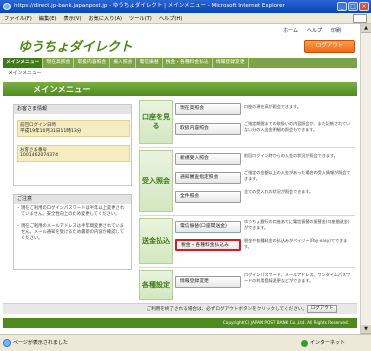 This screenshot has height=351, width=371. Describe the element at coordinates (73, 153) in the screenshot. I see `account-box: お客さま番号 1001462074374` at that location.